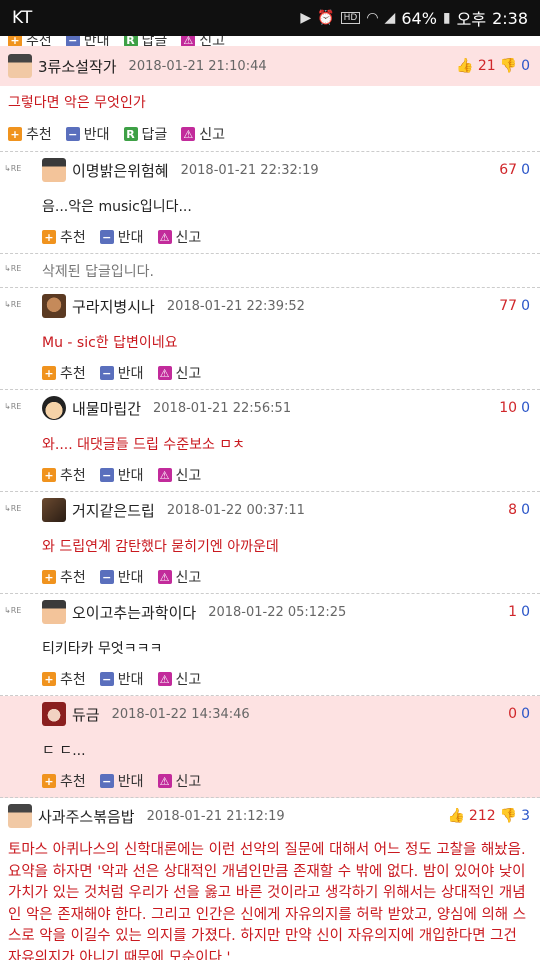 This screenshot has width=540, height=960. What do you see at coordinates (86, 816) in the screenshot?
I see `nickname: 사과주스볶음밥` at bounding box center [86, 816].